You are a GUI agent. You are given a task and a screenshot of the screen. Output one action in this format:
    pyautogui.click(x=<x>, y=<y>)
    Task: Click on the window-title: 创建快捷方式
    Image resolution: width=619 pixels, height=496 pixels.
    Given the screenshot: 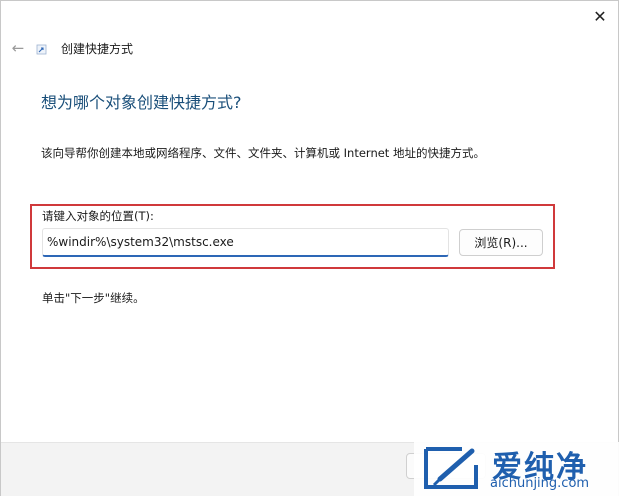 What is the action you would take?
    pyautogui.click(x=97, y=49)
    